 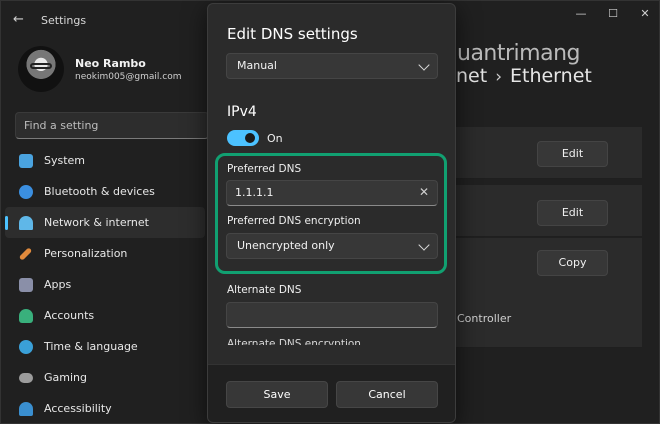 What do you see at coordinates (572, 263) in the screenshot?
I see `copy-button: Copy` at bounding box center [572, 263].